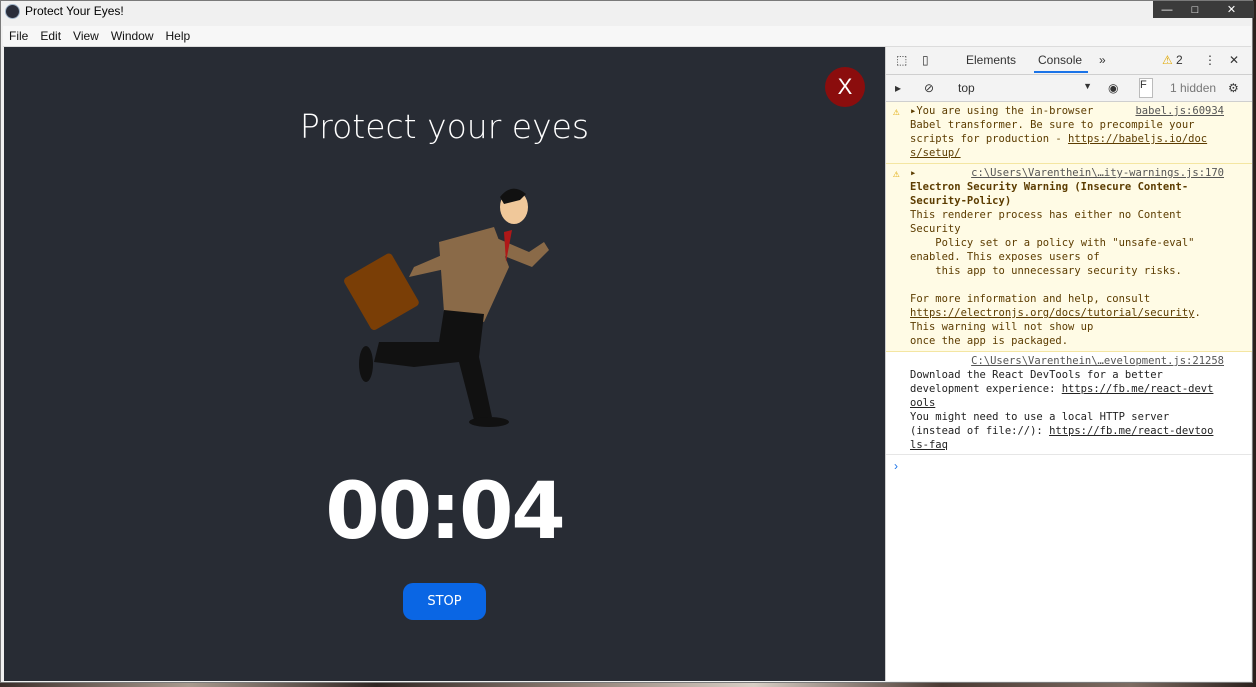 The image size is (1256, 687). I want to click on babel-link: s/setup/, so click(935, 153).